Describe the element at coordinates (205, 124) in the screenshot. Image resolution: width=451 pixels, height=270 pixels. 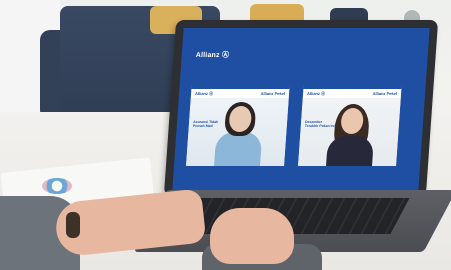
I see `tile-caption: Asuransi Tidak Pernah Mati` at that location.